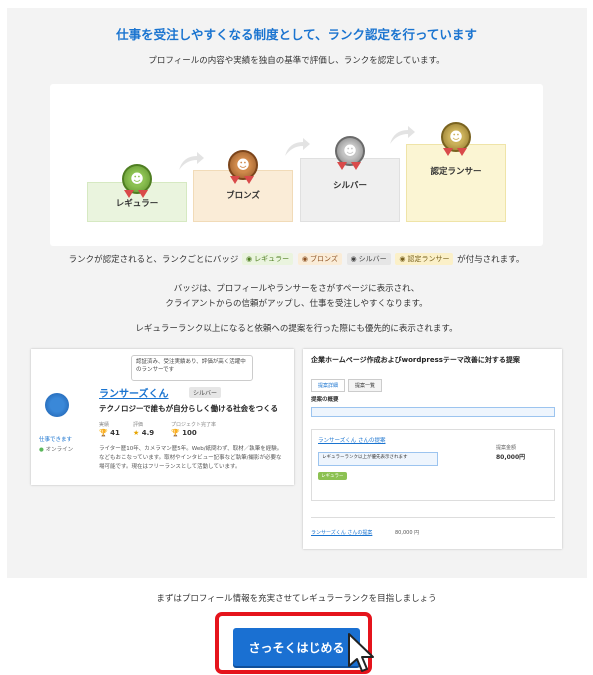 The image size is (593, 675). What do you see at coordinates (57, 405) in the screenshot?
I see `avatar` at bounding box center [57, 405].